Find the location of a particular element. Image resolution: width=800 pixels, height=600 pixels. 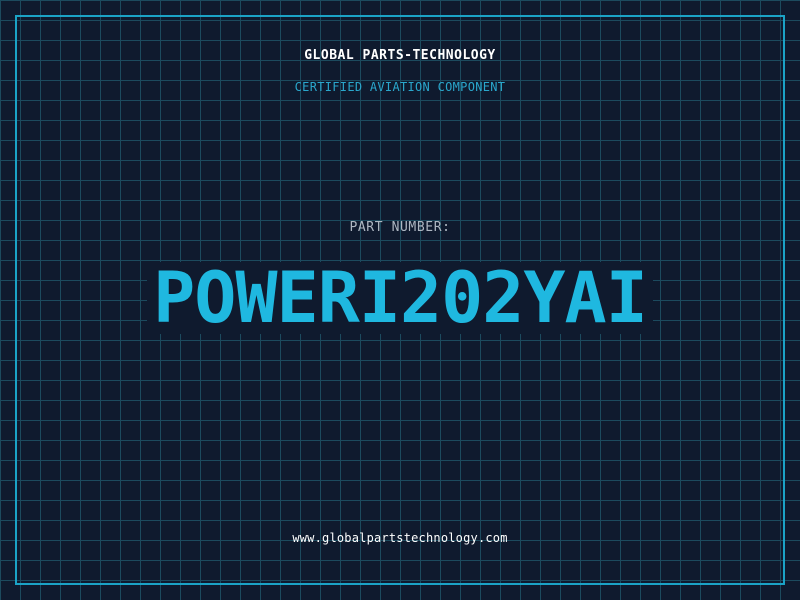

part-number-container: POWERI202YAI is located at coordinates (400, 298).